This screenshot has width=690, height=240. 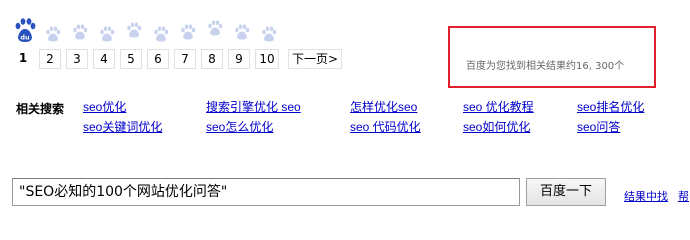 I want to click on search-input: "SEO必知的100个网站优化问答", so click(x=266, y=192).